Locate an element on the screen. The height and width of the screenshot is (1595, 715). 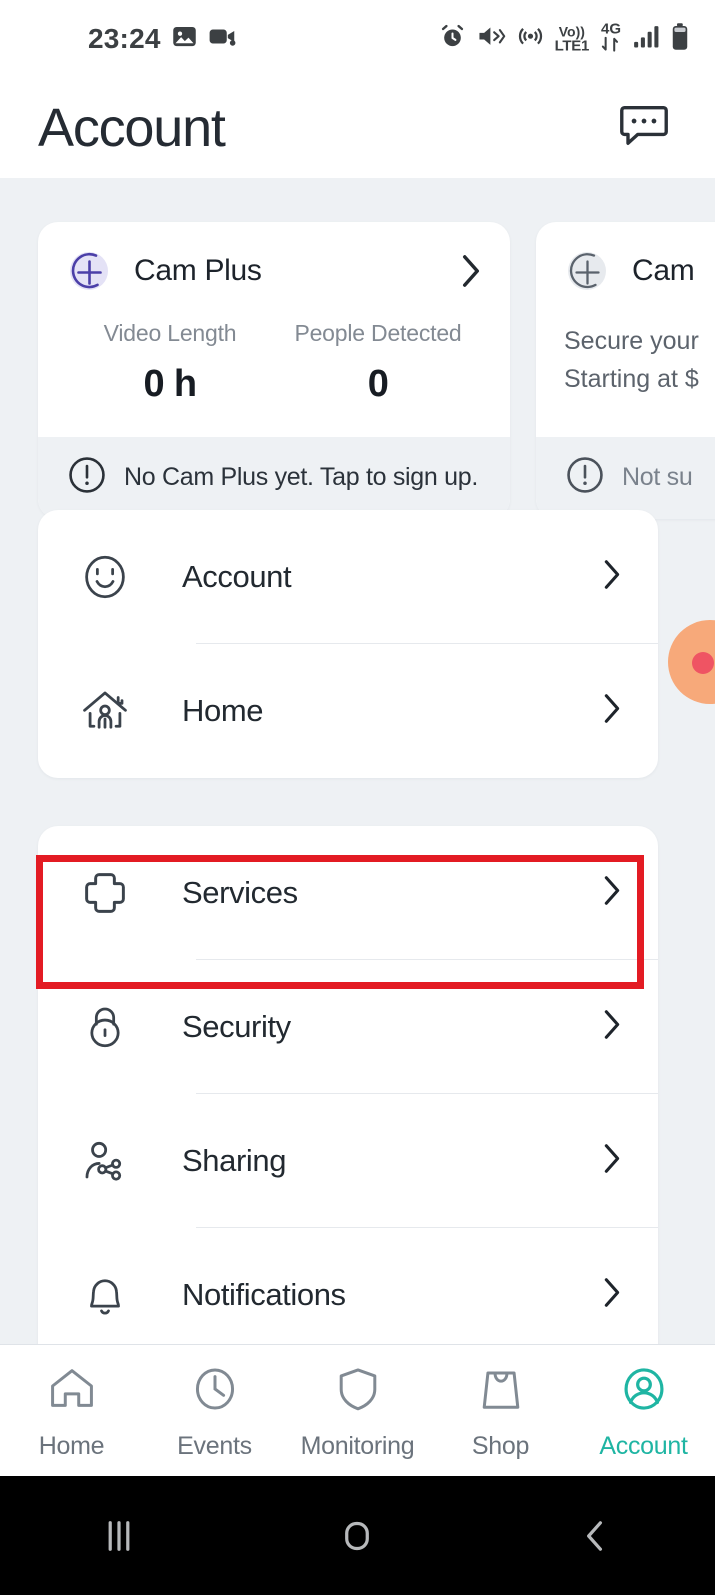
network-indicator: 4G is located at coordinates (611, 38).